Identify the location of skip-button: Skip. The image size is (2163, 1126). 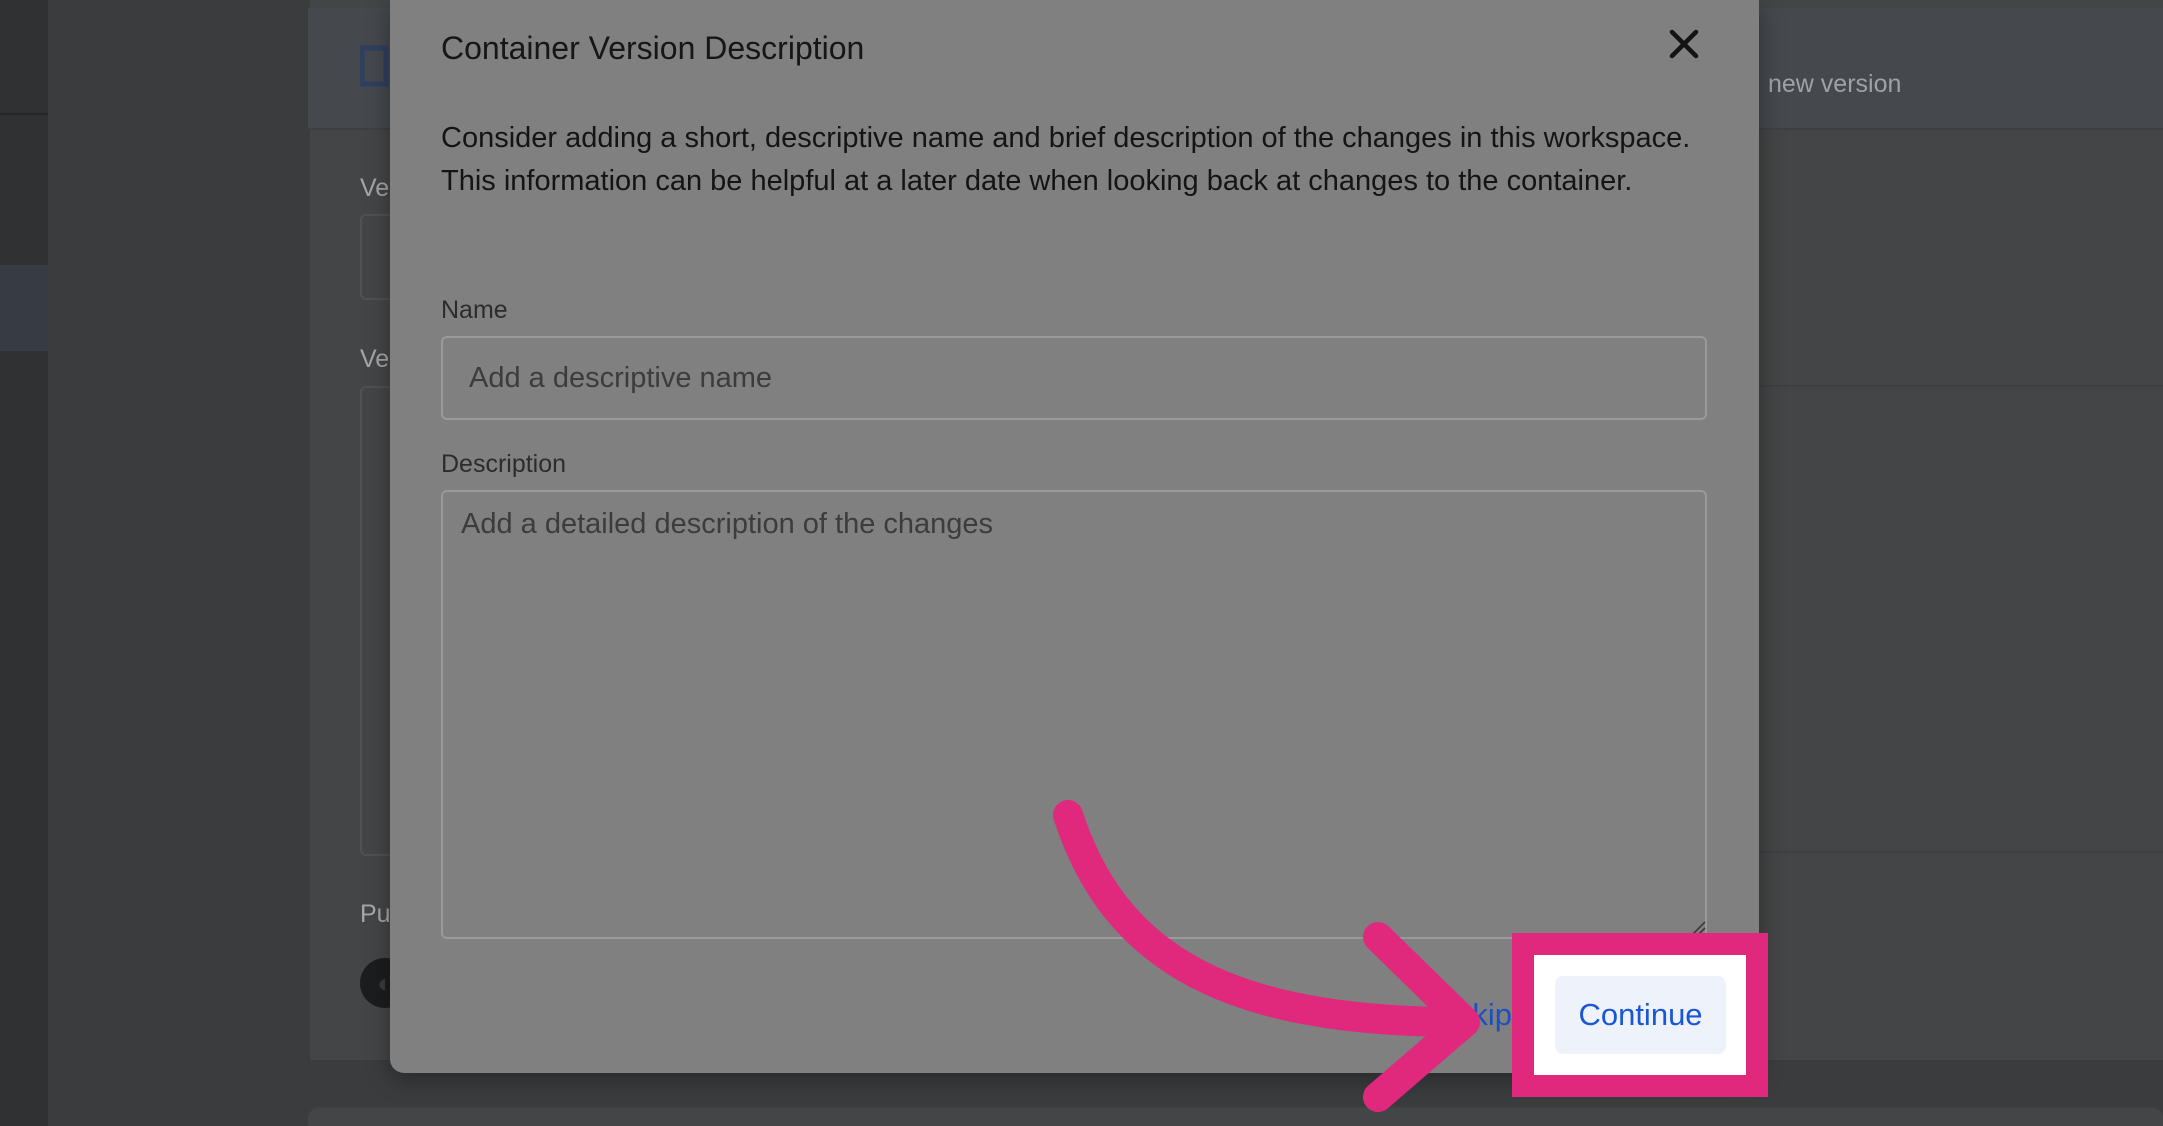
(1456, 1019).